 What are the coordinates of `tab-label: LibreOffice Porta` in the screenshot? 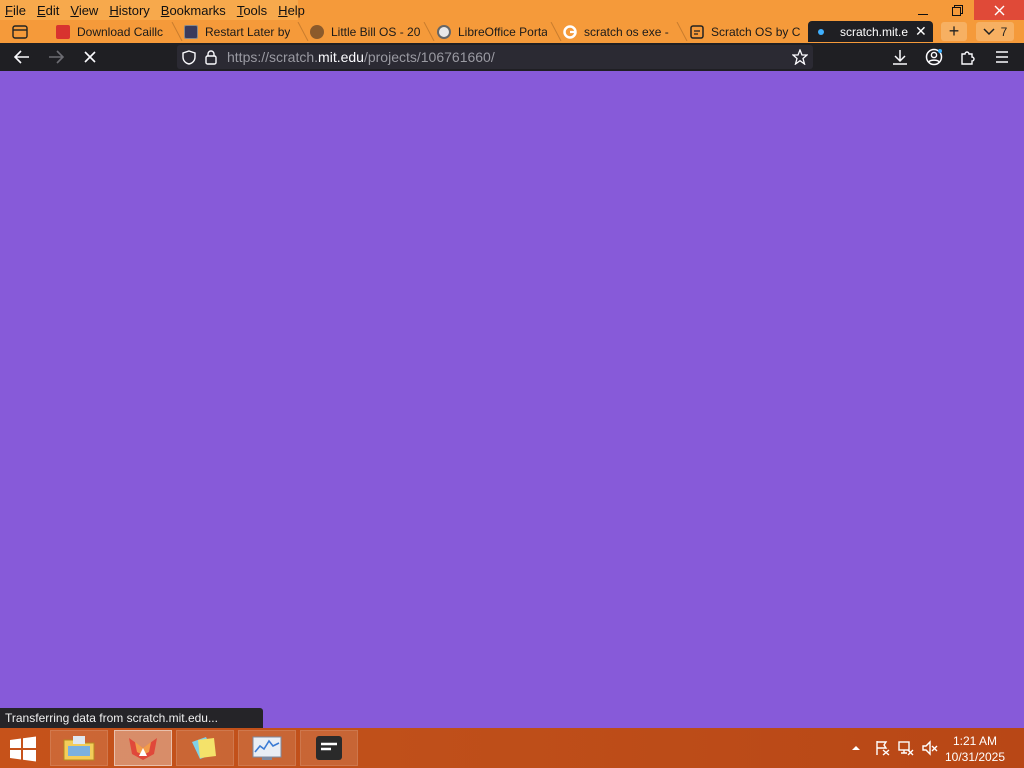 It's located at (502, 31).